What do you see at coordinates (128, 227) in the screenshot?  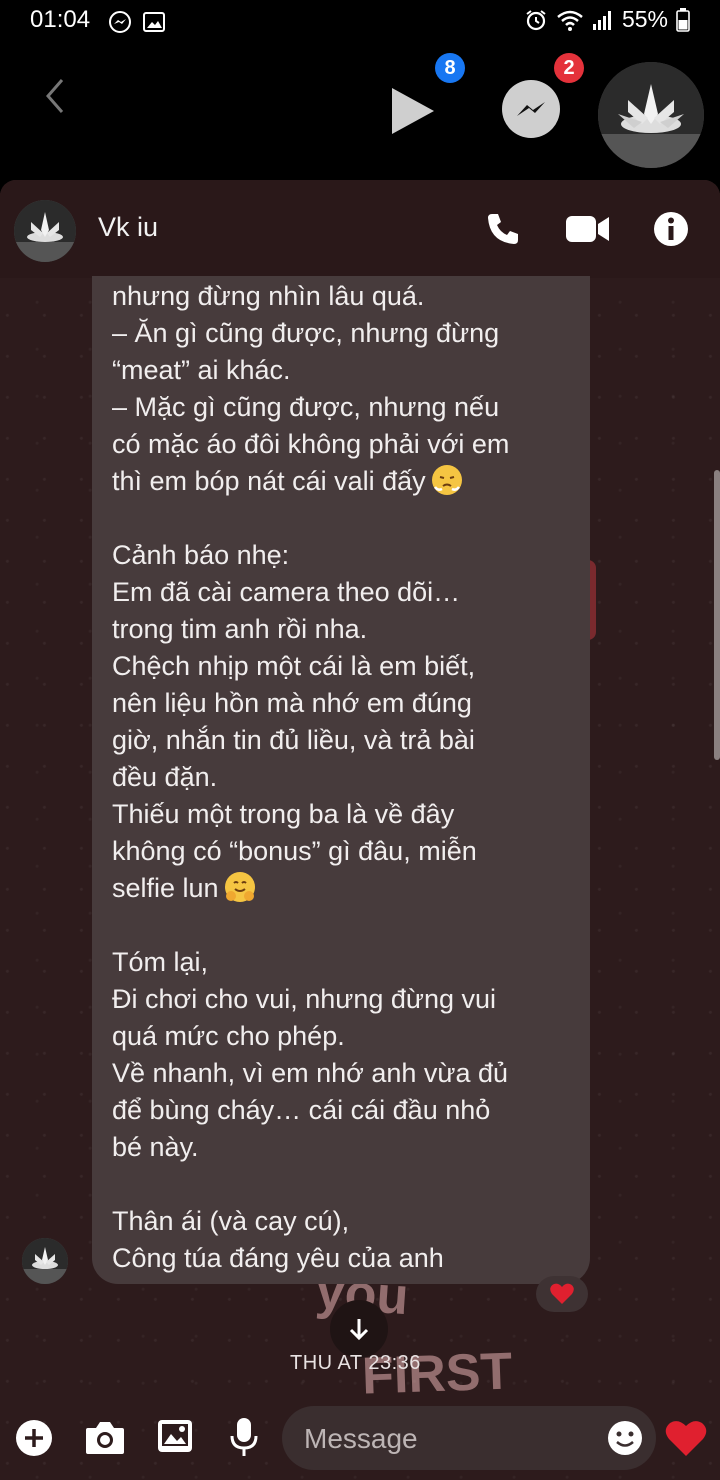 I see `contact-name: Vk iu` at bounding box center [128, 227].